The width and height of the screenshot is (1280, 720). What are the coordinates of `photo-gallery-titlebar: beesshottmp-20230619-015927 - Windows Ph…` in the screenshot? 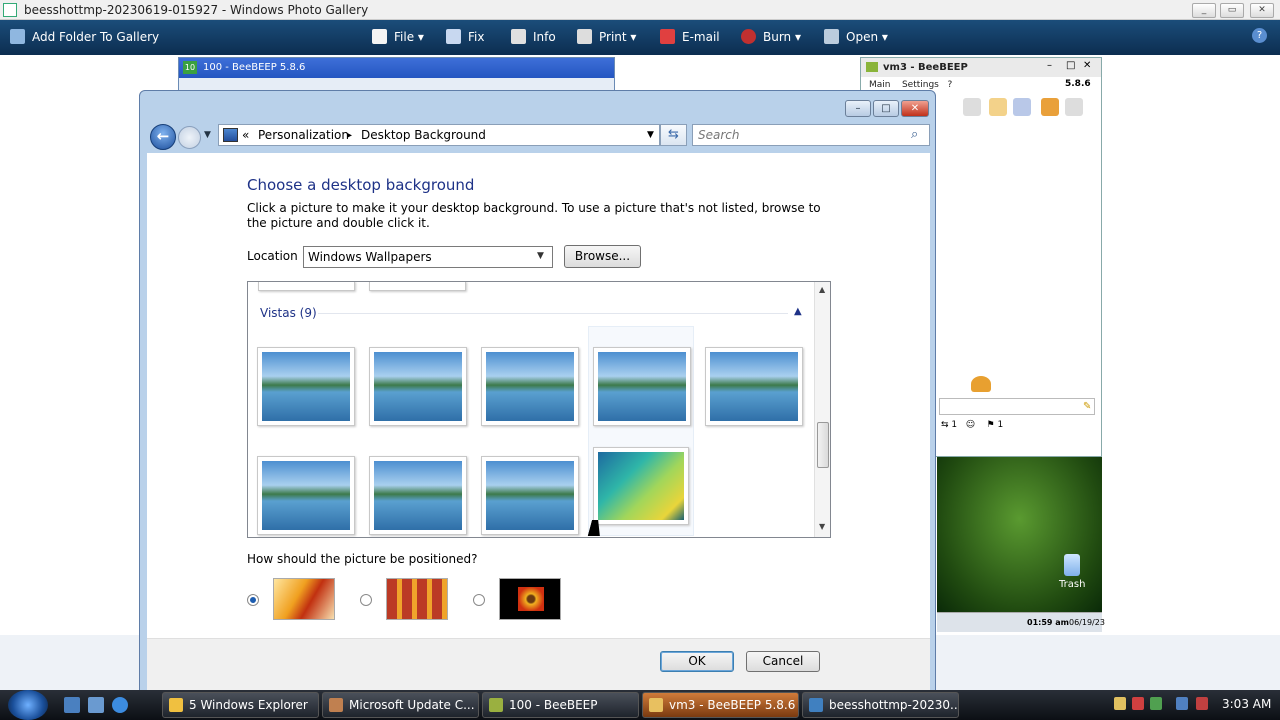 It's located at (640, 10).